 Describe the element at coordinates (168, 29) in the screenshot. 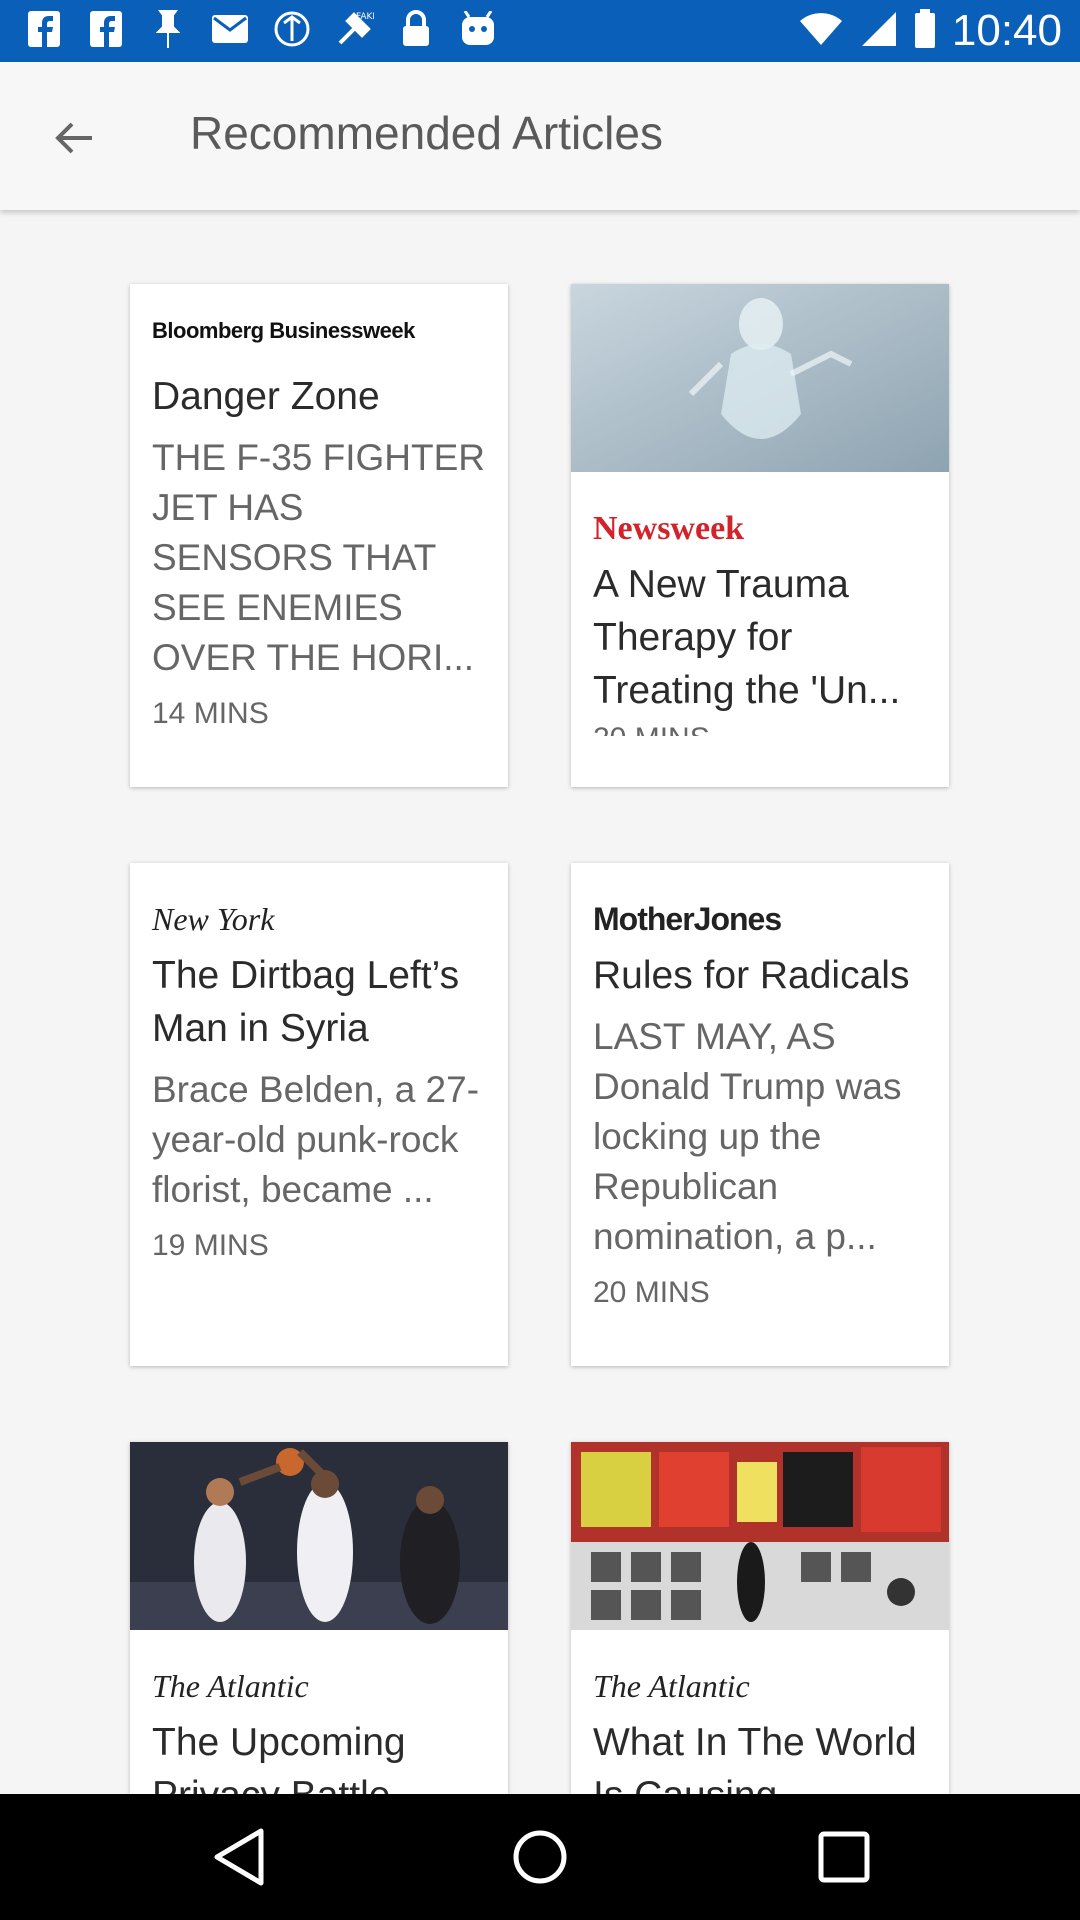

I see `pin-icon` at that location.